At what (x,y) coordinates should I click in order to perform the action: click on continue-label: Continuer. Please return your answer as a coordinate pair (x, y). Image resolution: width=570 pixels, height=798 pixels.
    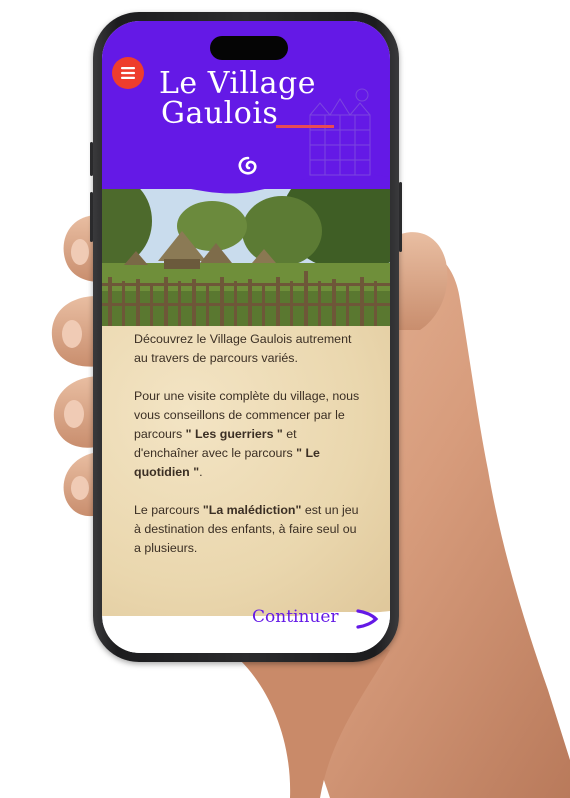
    Looking at the image, I should click on (295, 617).